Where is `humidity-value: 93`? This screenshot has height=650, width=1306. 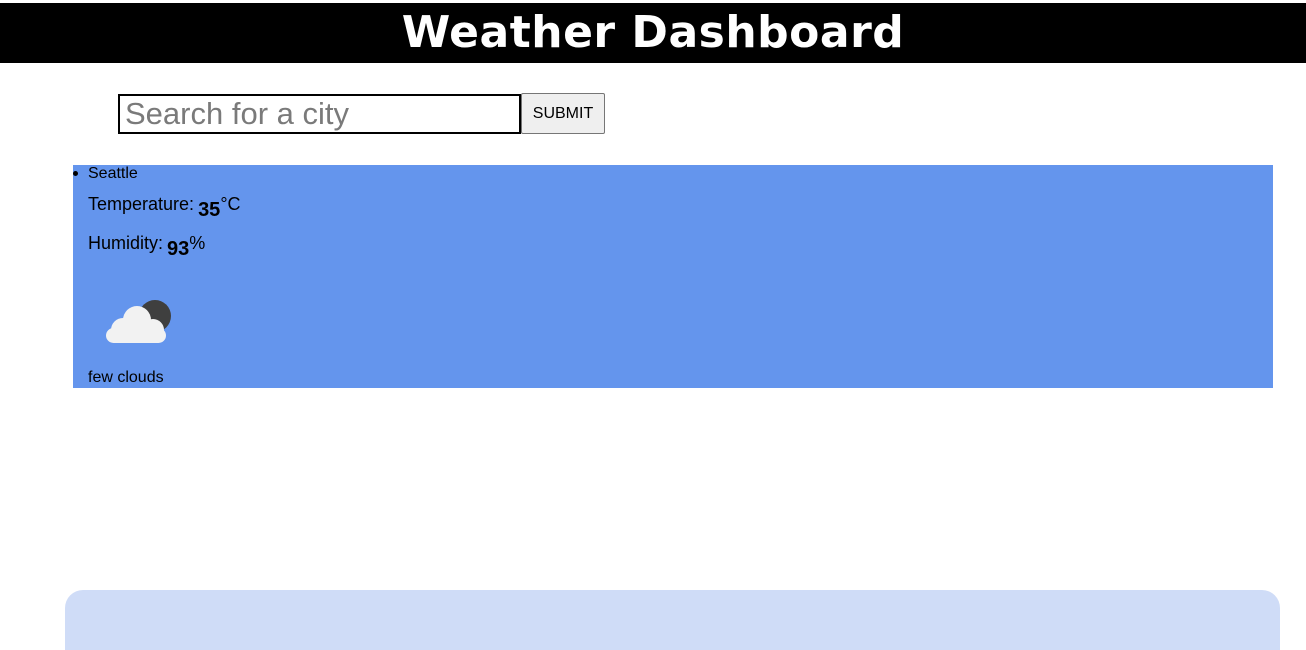 humidity-value: 93 is located at coordinates (178, 249).